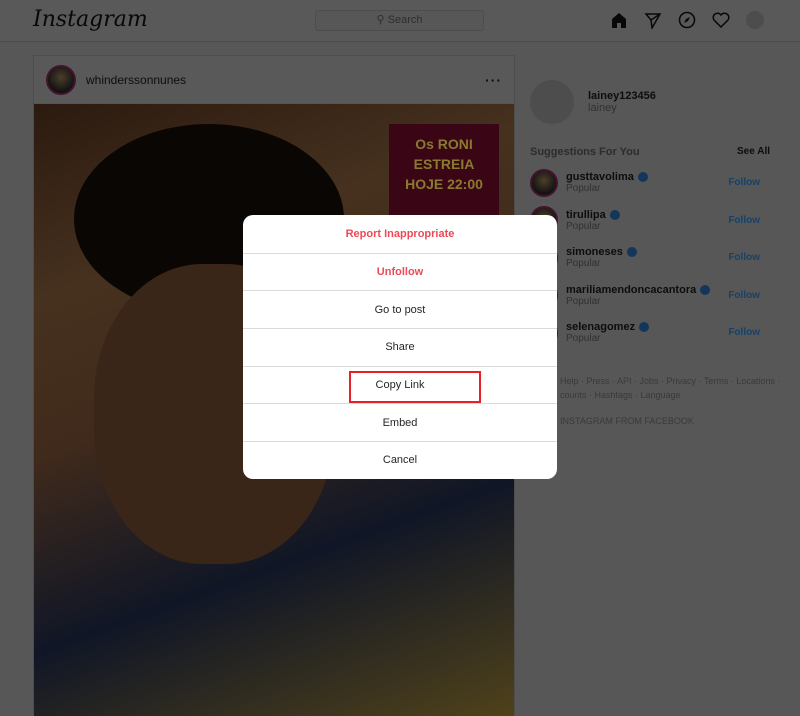  Describe the element at coordinates (400, 384) in the screenshot. I see `copy-link-button: Copy Link` at that location.